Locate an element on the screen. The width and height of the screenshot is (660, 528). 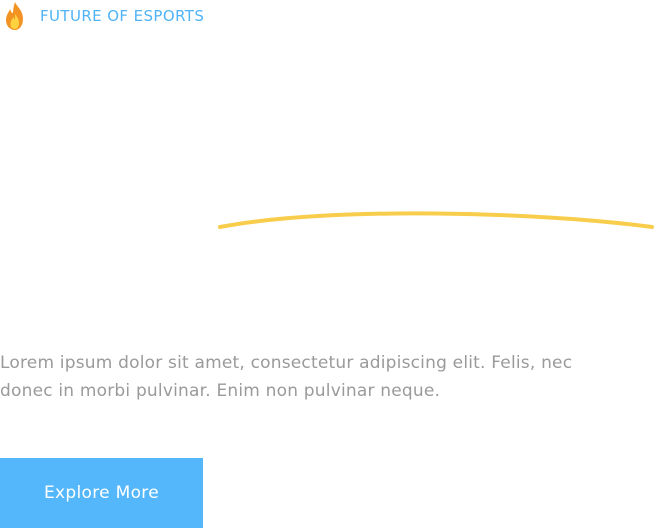
eyebrow-text: FUTURE OF ESPORTS is located at coordinates (122, 16).